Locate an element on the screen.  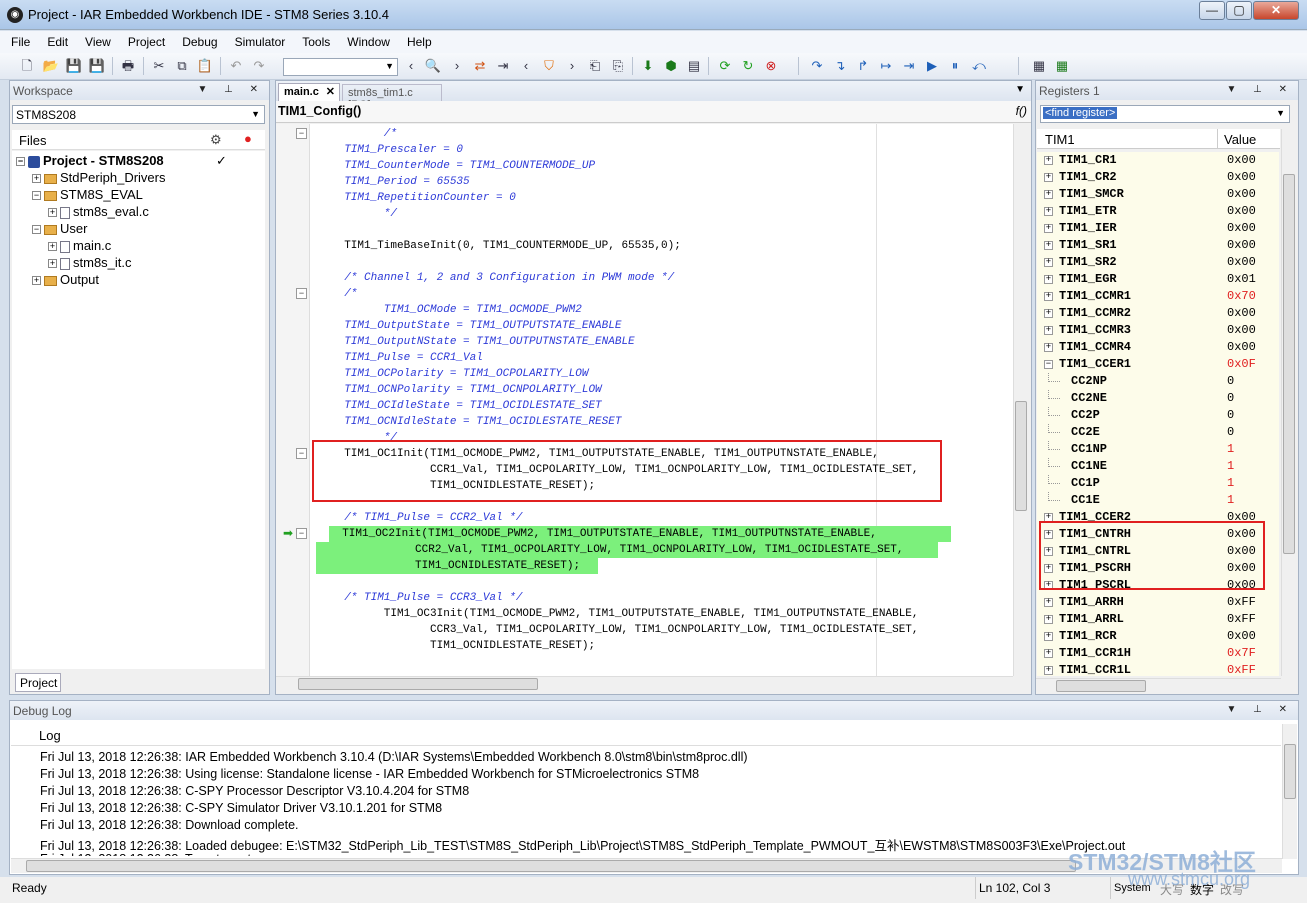
save-all-icon: 💾 is located at coordinates (97, 66).